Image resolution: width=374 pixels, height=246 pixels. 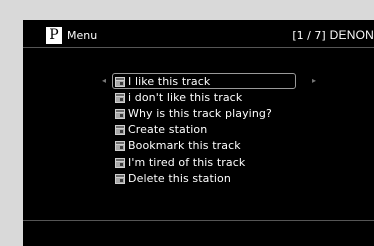 What do you see at coordinates (185, 97) in the screenshot?
I see `menu-item-label: i don't like this track` at bounding box center [185, 97].